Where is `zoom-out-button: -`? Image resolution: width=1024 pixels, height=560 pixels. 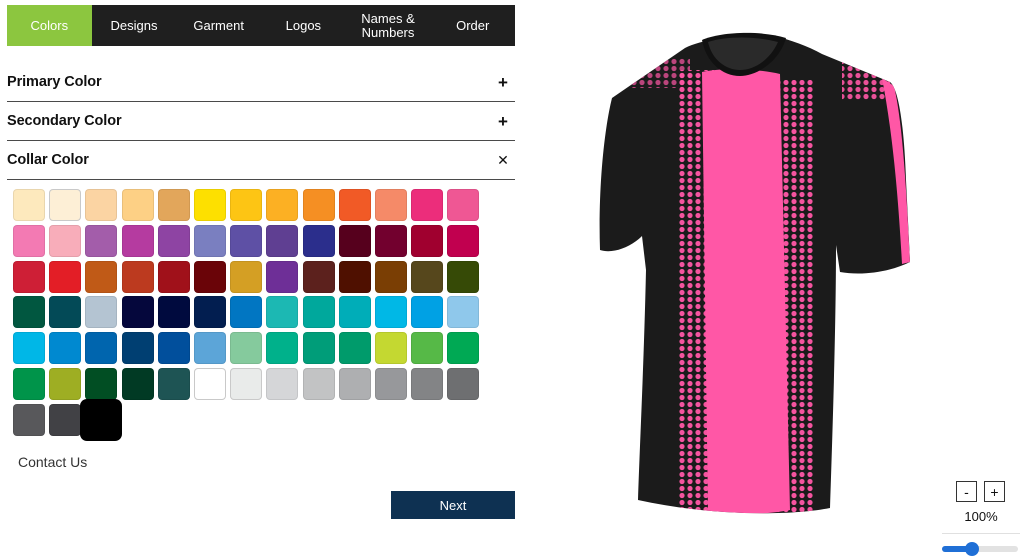 zoom-out-button: - is located at coordinates (966, 491).